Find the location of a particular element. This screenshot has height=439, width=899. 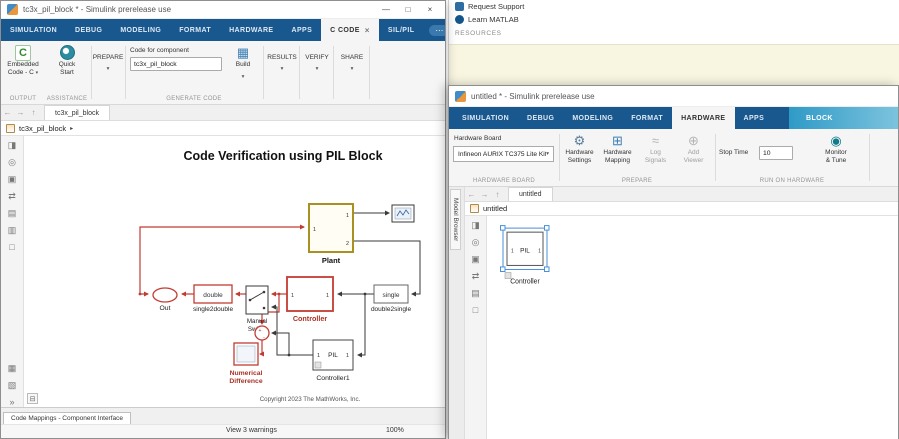

tab-close-icon: × is located at coordinates (367, 30).